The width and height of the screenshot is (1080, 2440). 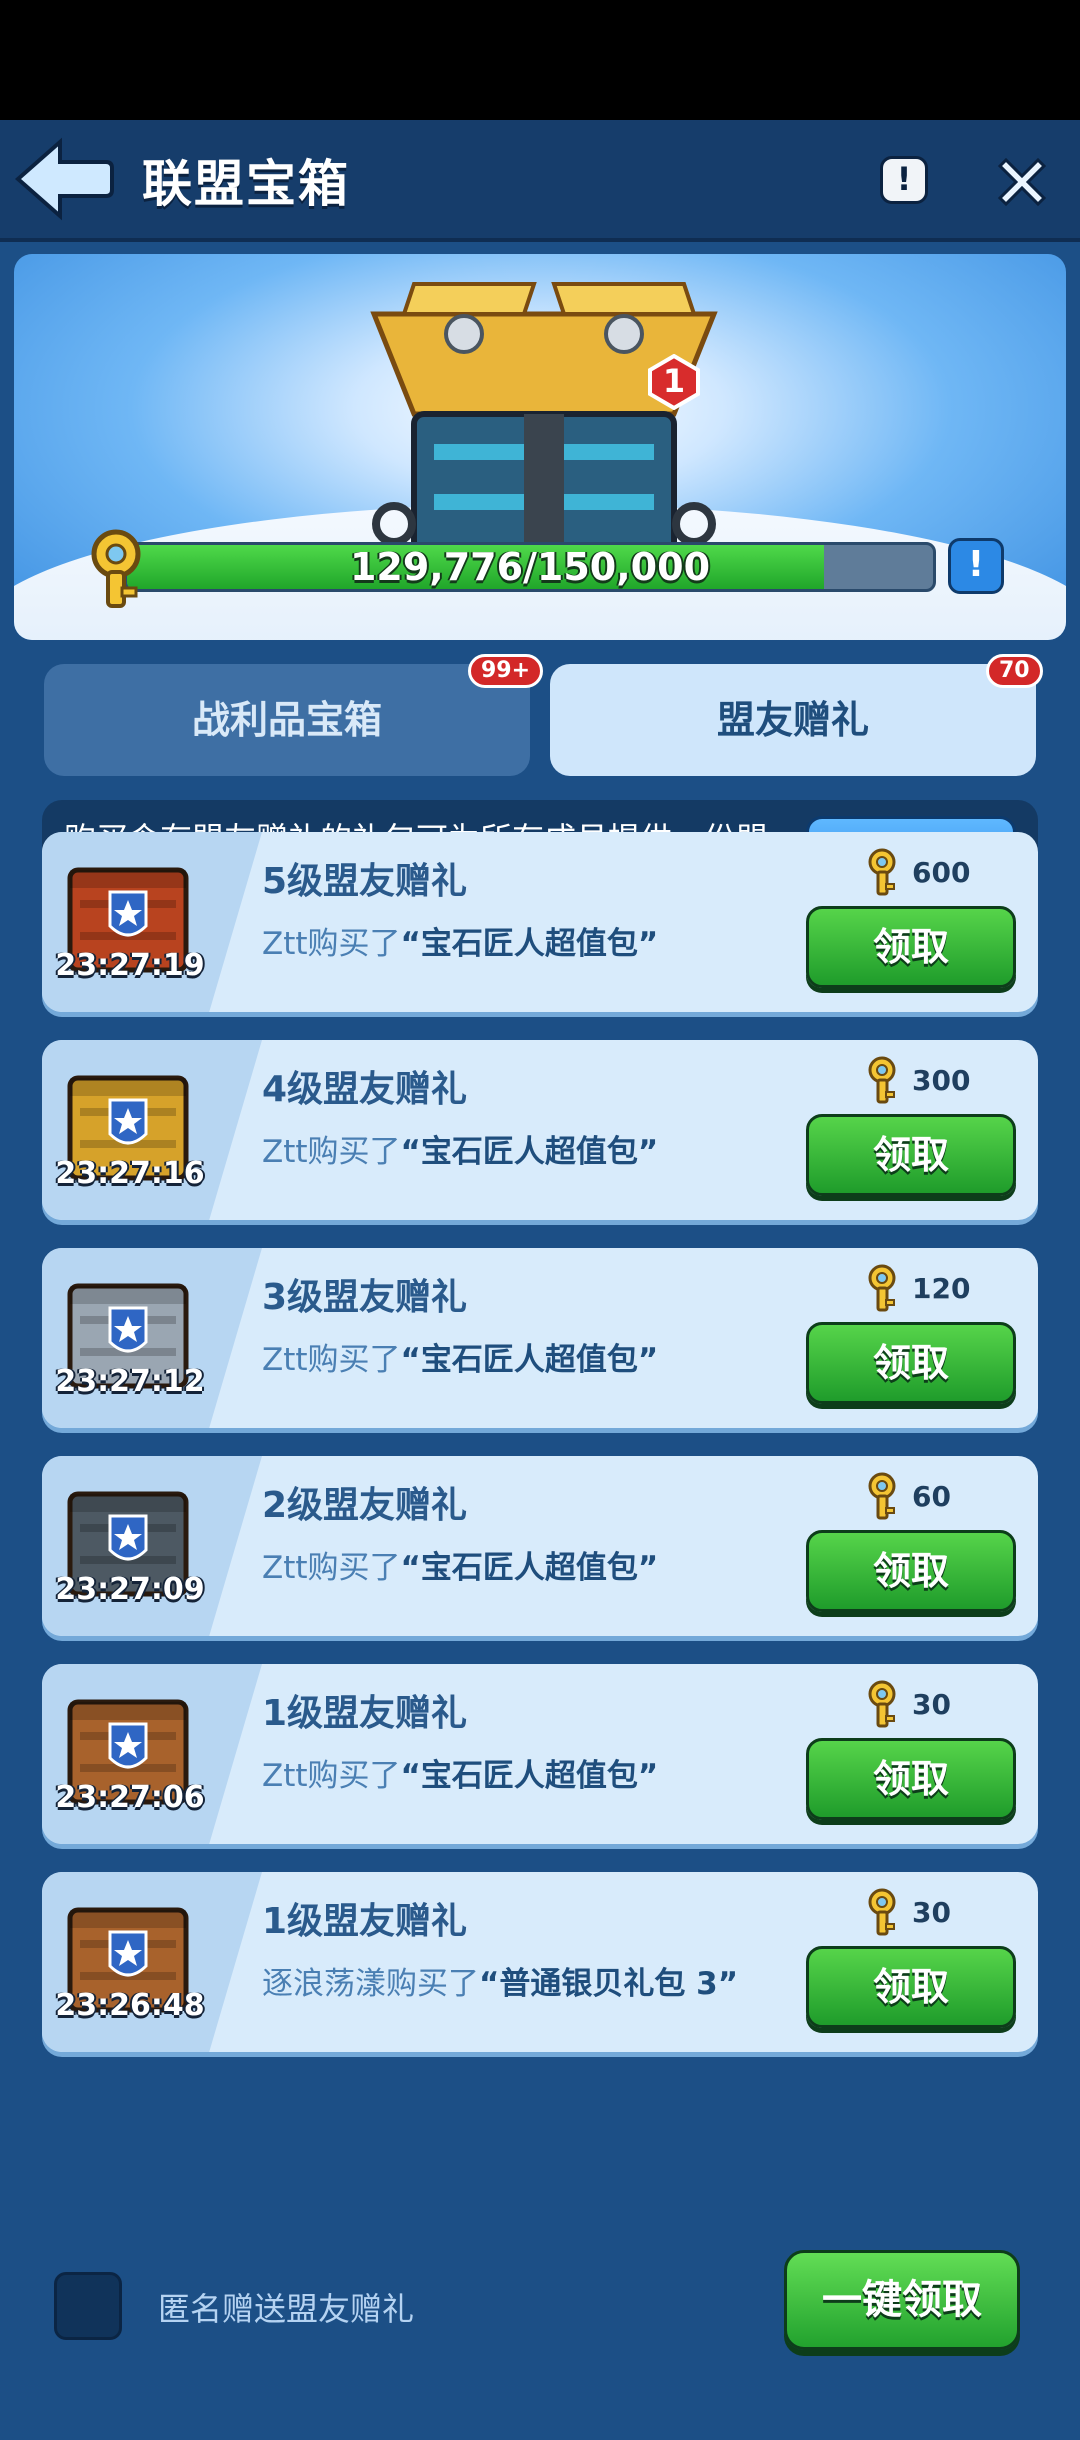 What do you see at coordinates (130, 1589) in the screenshot?
I see `gift-timer: 23:27:09` at bounding box center [130, 1589].